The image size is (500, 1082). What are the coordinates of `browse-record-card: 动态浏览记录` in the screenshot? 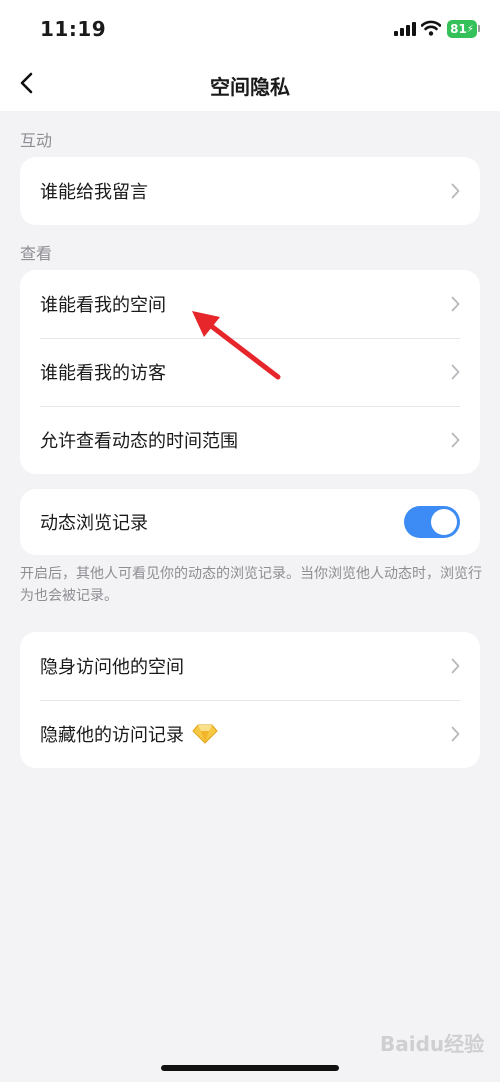 It's located at (250, 522).